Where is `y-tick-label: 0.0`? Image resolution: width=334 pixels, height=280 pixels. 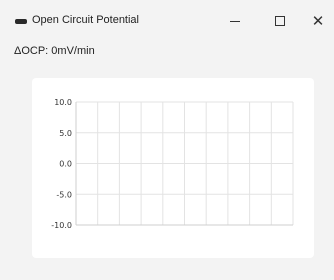
y-tick-label: 0.0 is located at coordinates (65, 164).